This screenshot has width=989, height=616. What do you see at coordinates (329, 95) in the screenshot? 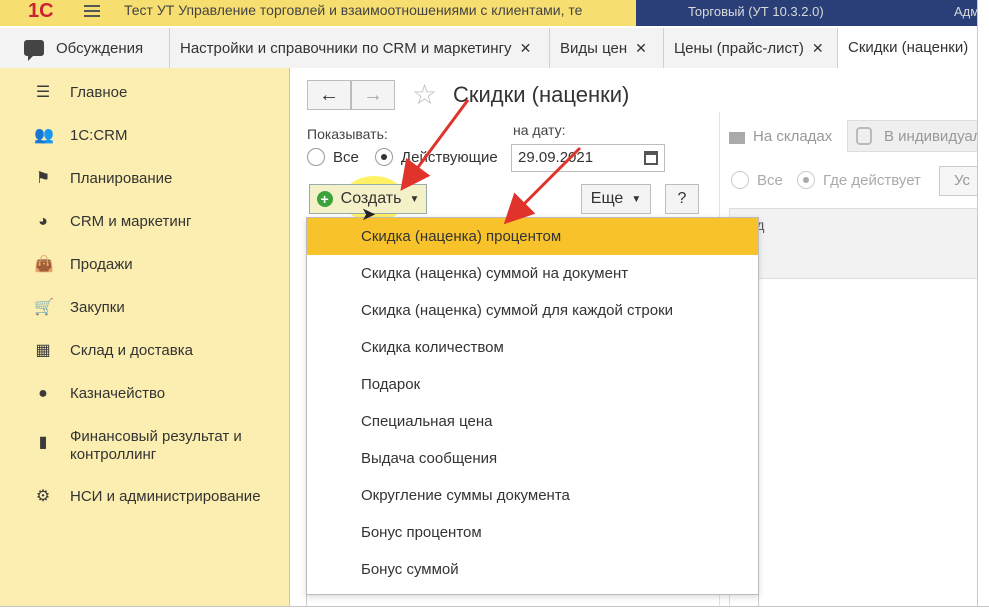
I see `back-button: ←` at bounding box center [329, 95].